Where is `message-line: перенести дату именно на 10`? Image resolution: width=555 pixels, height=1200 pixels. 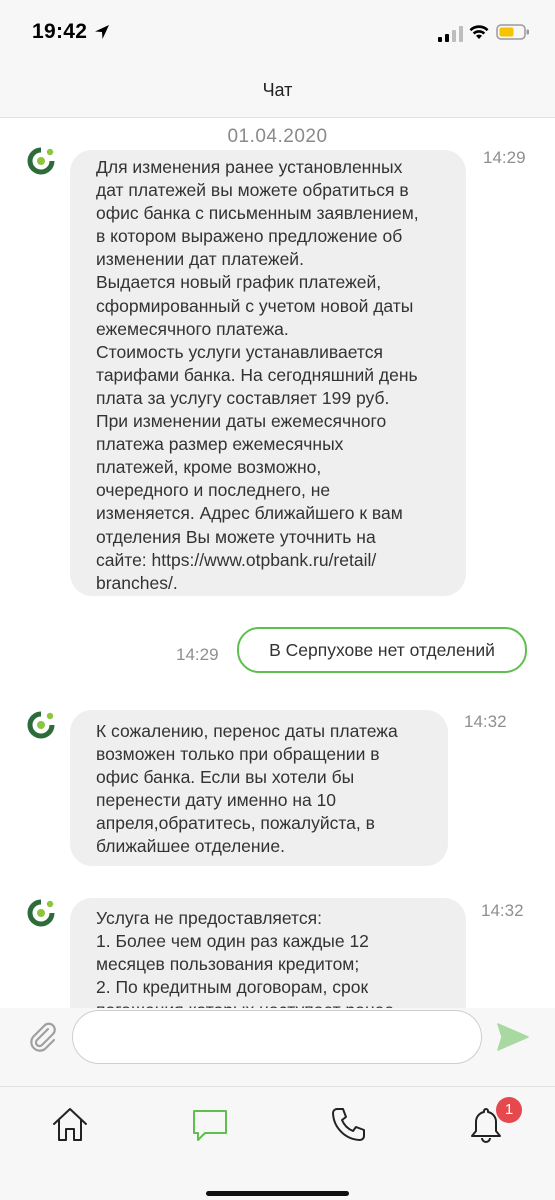 message-line: перенести дату именно на 10 is located at coordinates (216, 800).